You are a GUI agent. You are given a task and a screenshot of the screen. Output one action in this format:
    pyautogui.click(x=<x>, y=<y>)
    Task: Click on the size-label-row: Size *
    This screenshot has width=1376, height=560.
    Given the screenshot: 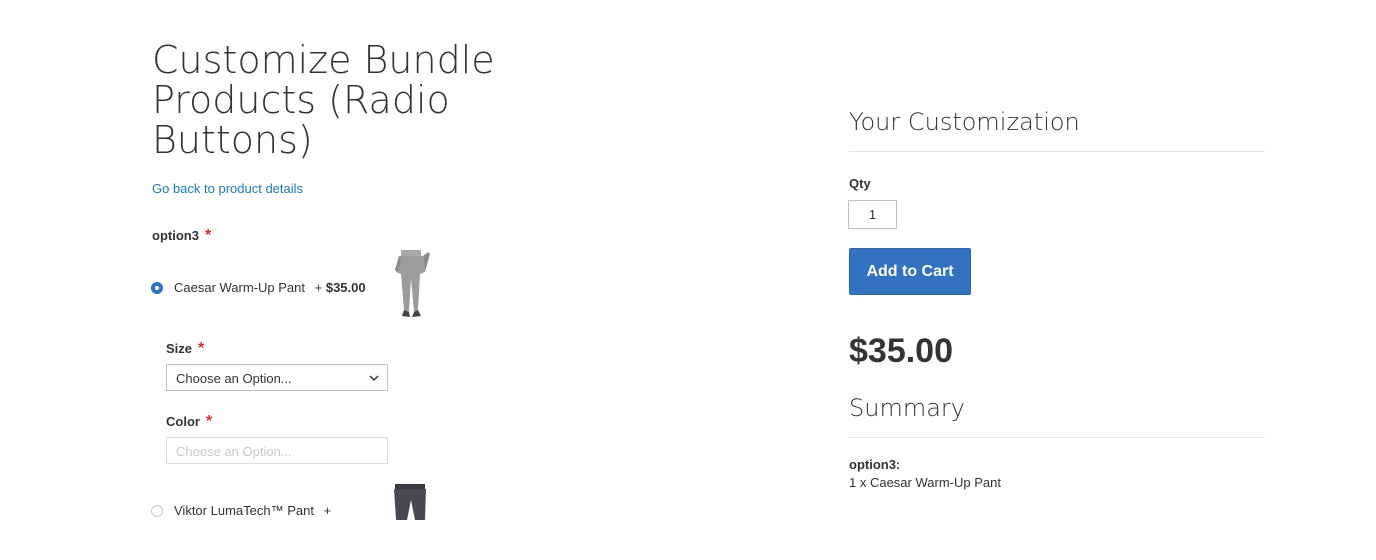 What is the action you would take?
    pyautogui.click(x=185, y=349)
    